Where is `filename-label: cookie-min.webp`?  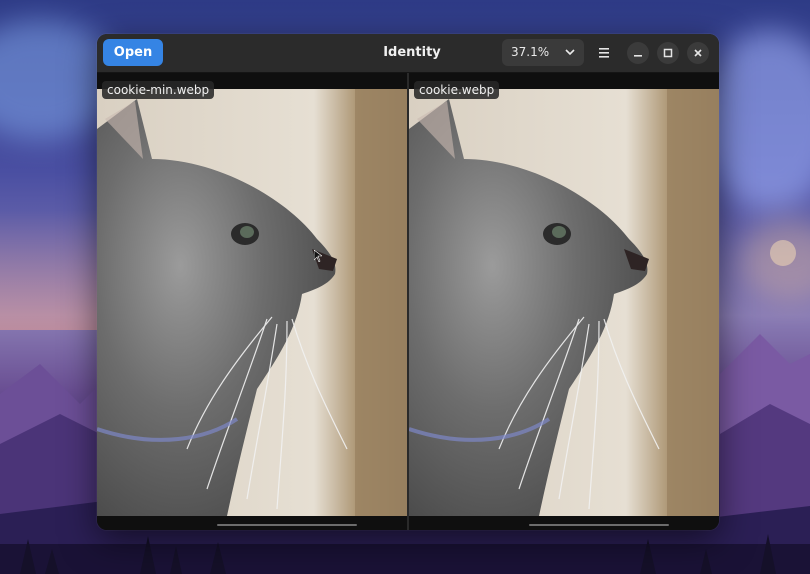
filename-label: cookie-min.webp is located at coordinates (158, 90).